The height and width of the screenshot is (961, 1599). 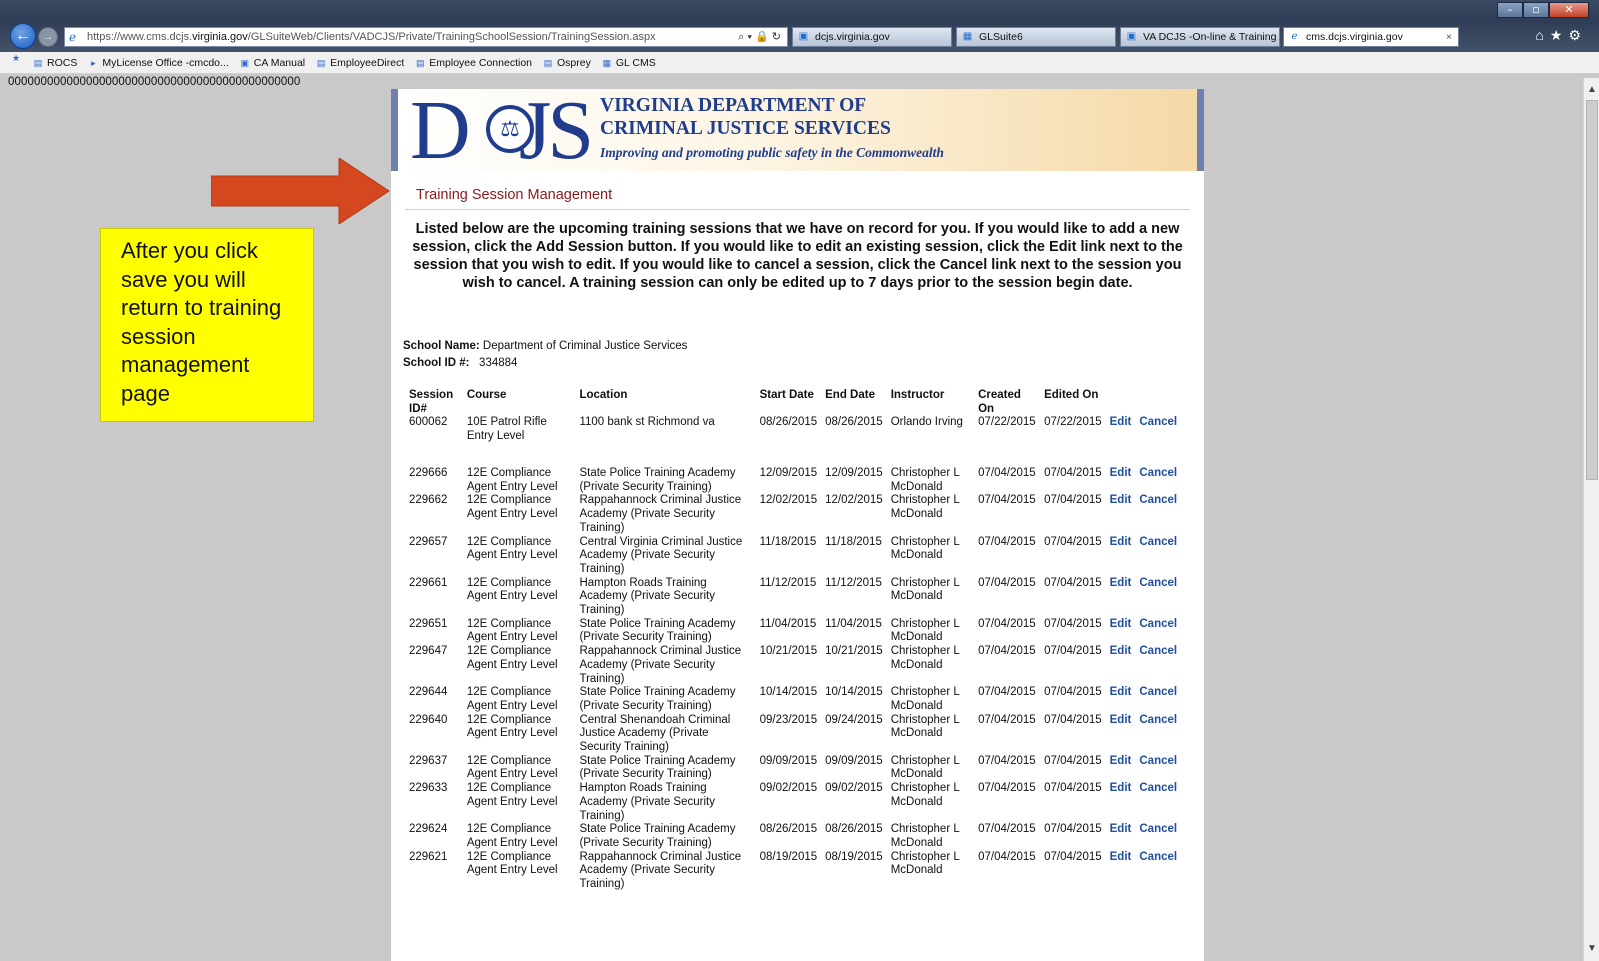 I want to click on cell-start-date: 12/02/2015, so click(x=788, y=500).